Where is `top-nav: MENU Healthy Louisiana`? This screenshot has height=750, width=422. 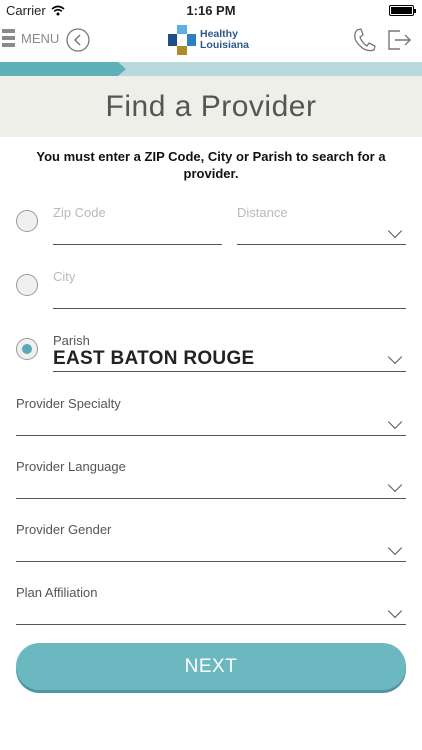 top-nav: MENU Healthy Louisiana is located at coordinates (211, 41).